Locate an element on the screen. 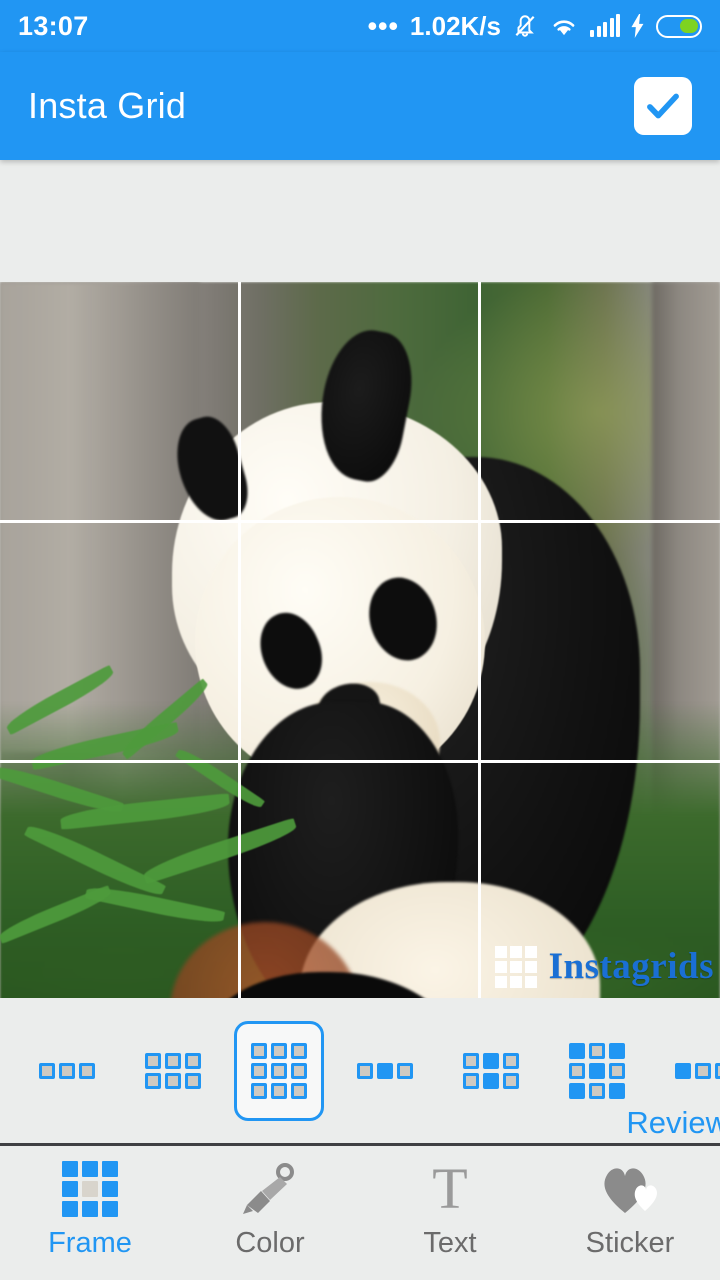 This screenshot has width=720, height=1280. frame-option-2x3 is located at coordinates (173, 1071).